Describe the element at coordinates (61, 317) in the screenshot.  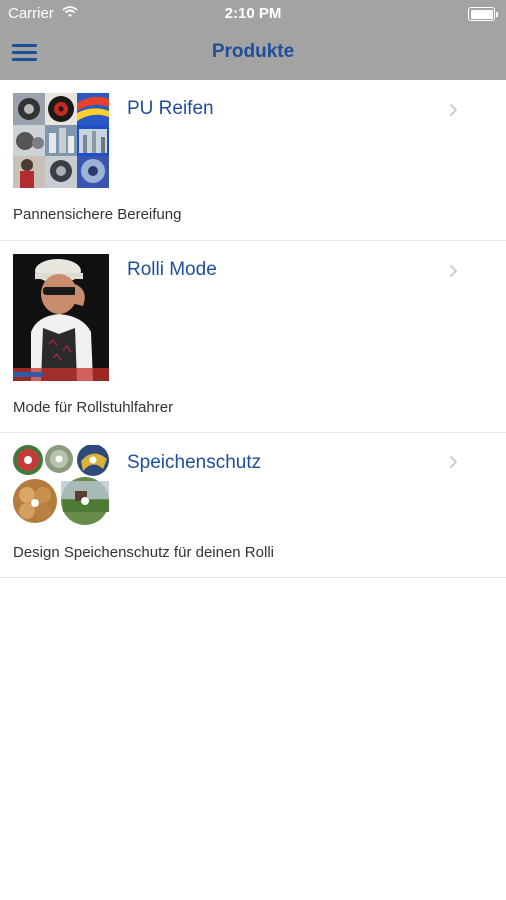
I see `fashion-model-thumbnail` at that location.